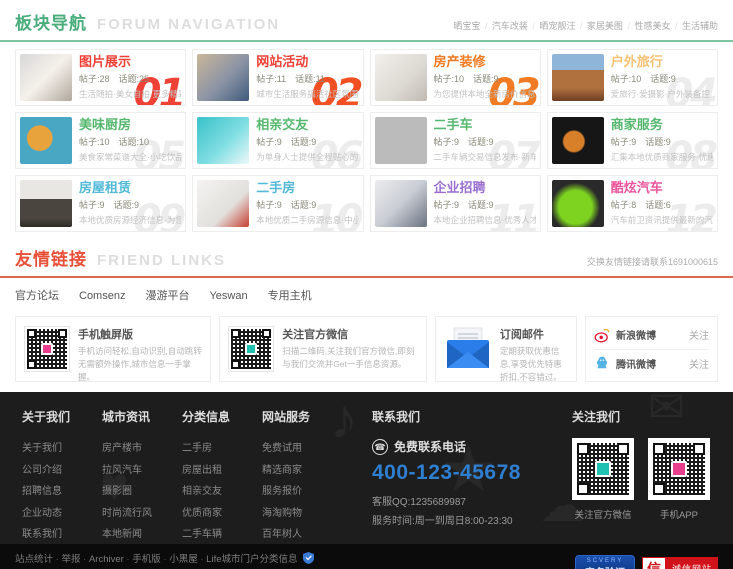 This screenshot has height=569, width=733. I want to click on app-footer-qr-logo, so click(679, 469).